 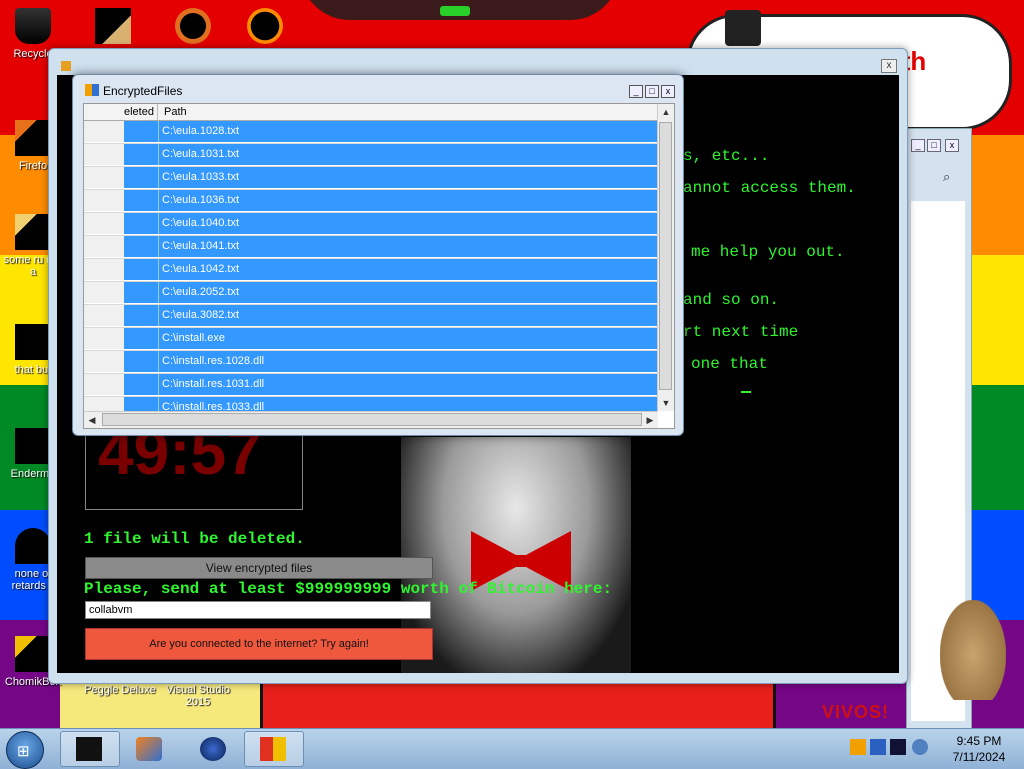 I want to click on table-row: C:\install.res.1031.dll, so click(x=371, y=385).